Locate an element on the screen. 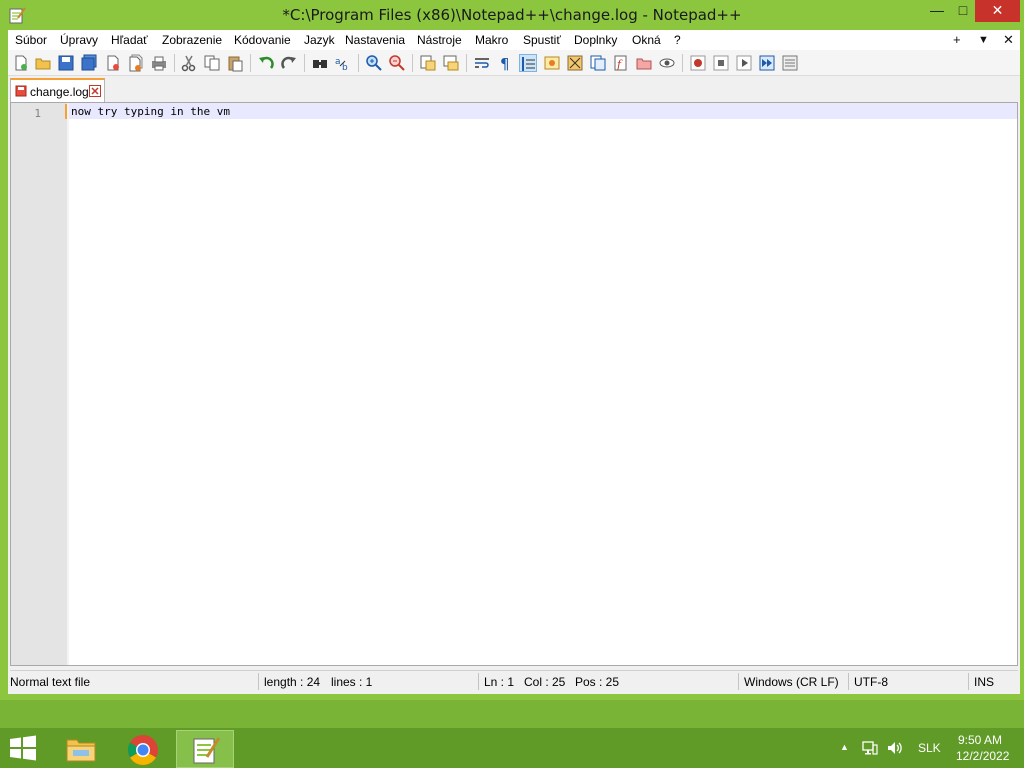  status-length: length : 24 is located at coordinates (292, 682).